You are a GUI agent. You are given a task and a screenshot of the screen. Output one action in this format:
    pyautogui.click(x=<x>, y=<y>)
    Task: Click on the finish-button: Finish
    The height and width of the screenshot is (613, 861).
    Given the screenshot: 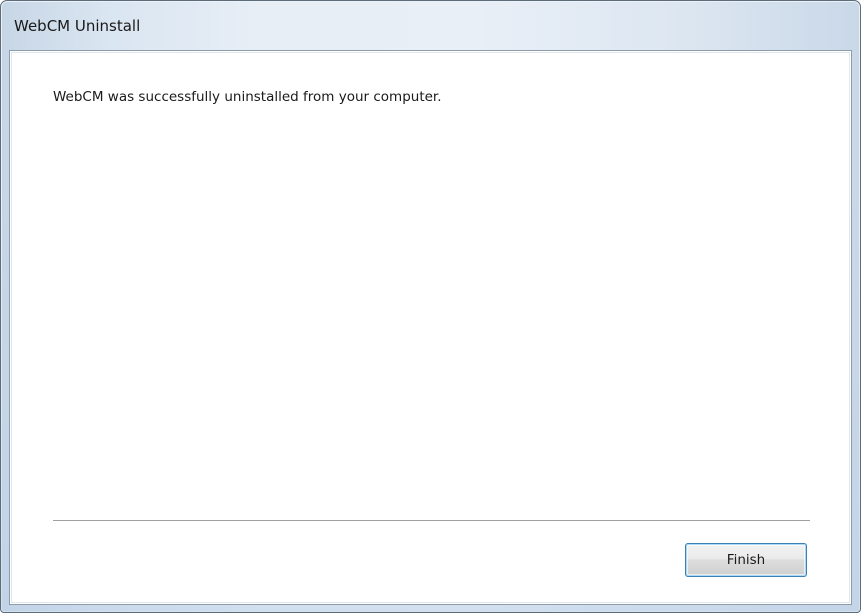 What is the action you would take?
    pyautogui.click(x=746, y=560)
    